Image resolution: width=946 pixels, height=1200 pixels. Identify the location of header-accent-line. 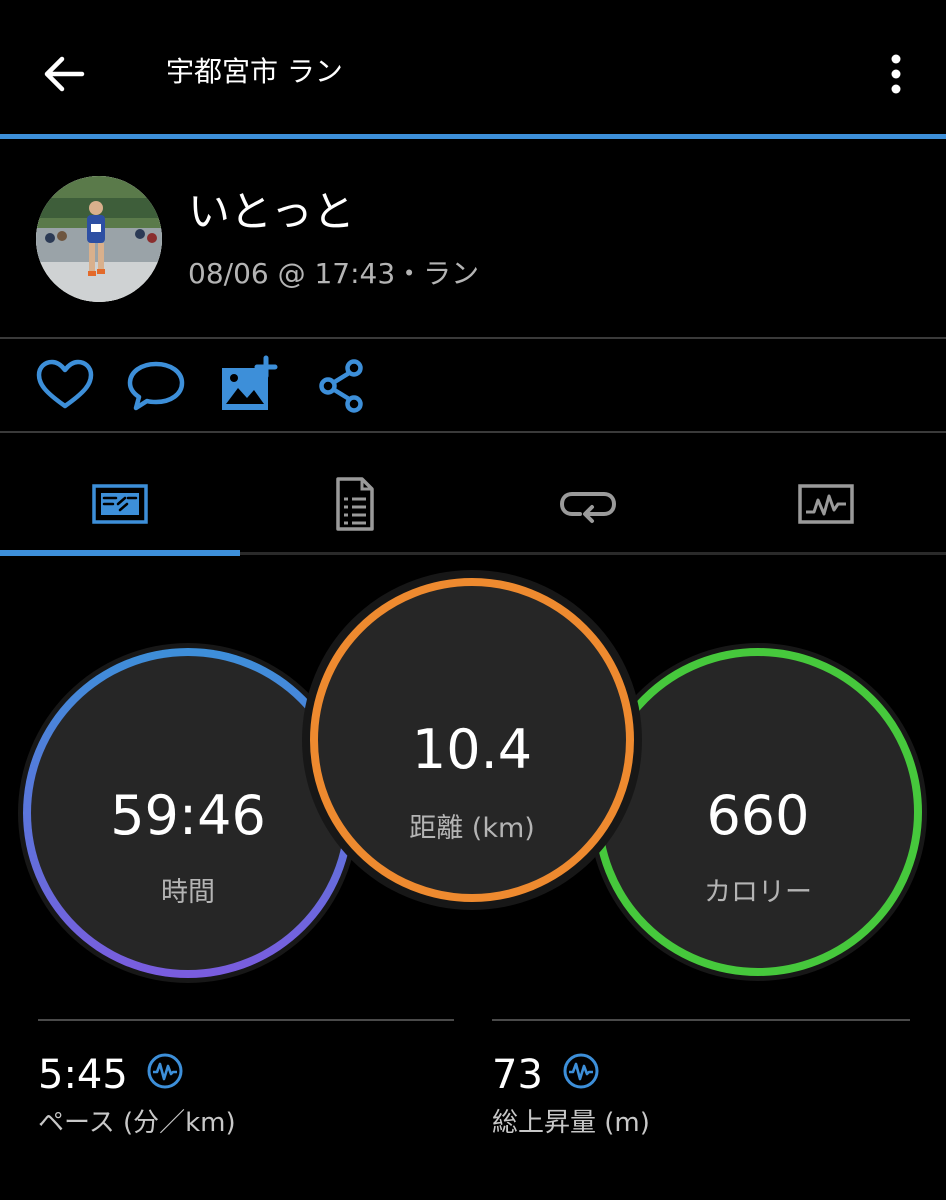
(473, 136).